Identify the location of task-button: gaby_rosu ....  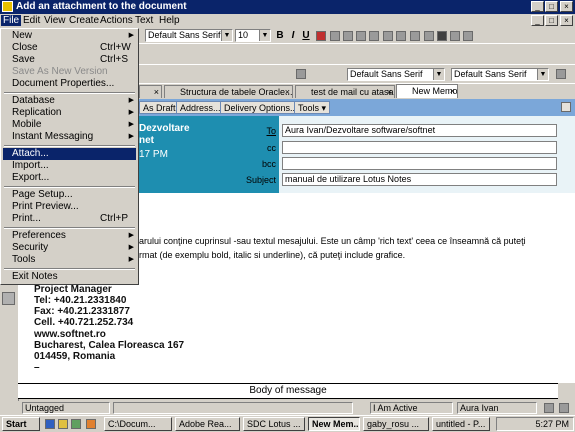
(396, 424).